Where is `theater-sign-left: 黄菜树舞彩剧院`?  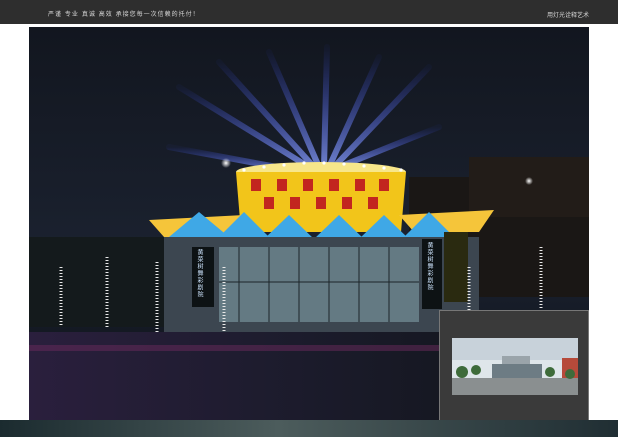
theater-sign-left: 黄菜树舞彩剧院 is located at coordinates (199, 273).